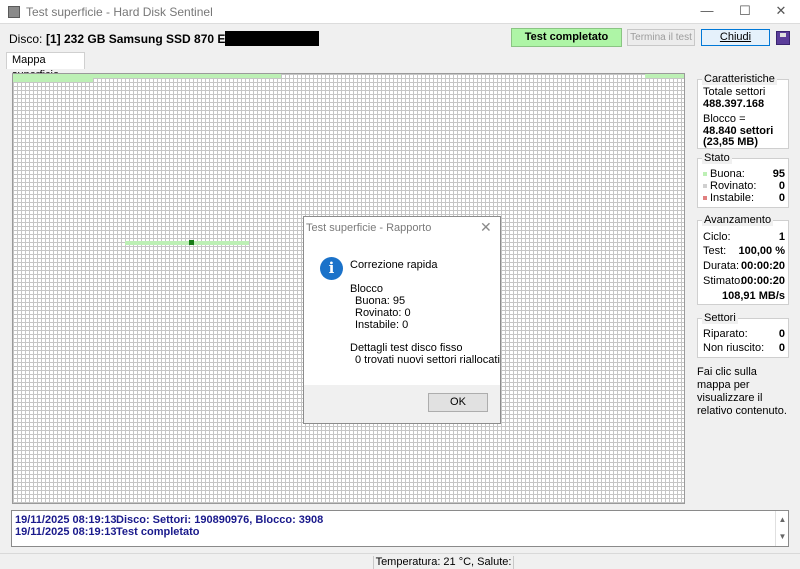  Describe the element at coordinates (272, 38) in the screenshot. I see `redacted-serial` at that location.